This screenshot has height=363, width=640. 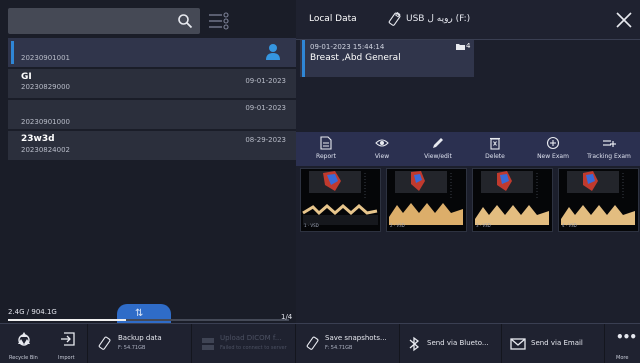 I want to click on view-edit-button: View/edit, so click(x=438, y=149).